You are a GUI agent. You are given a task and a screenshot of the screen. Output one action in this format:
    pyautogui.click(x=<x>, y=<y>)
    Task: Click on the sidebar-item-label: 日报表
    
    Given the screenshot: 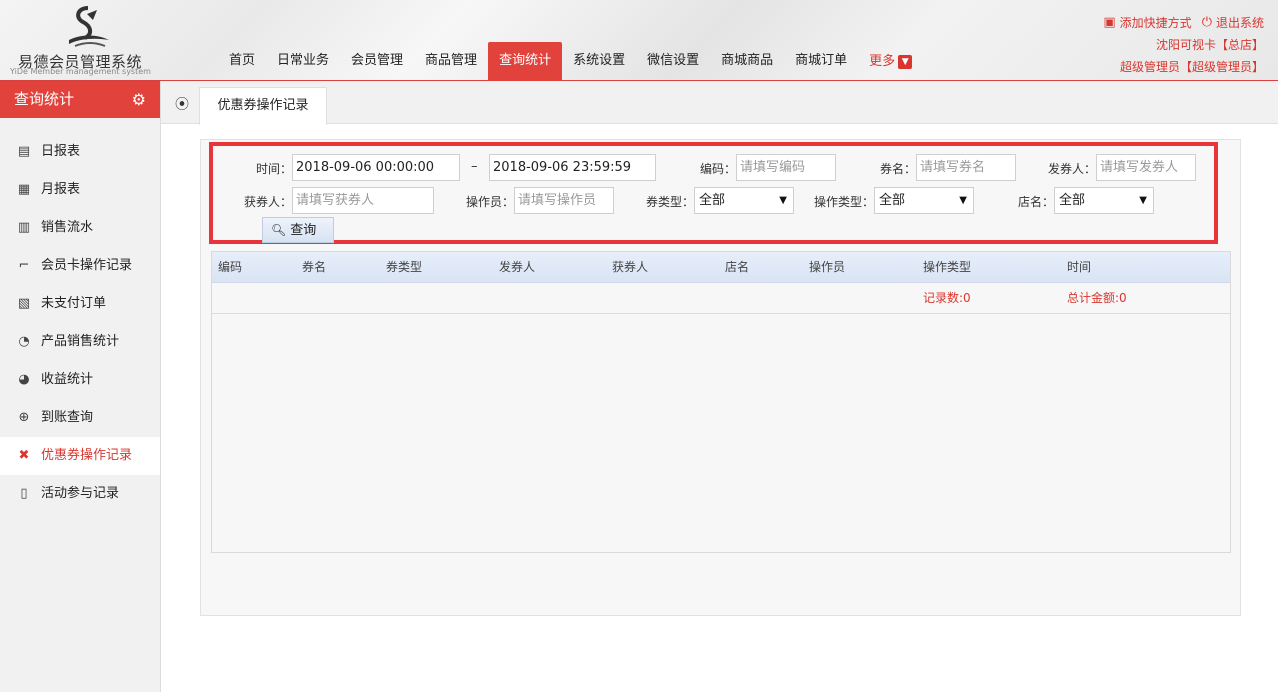 What is the action you would take?
    pyautogui.click(x=61, y=151)
    